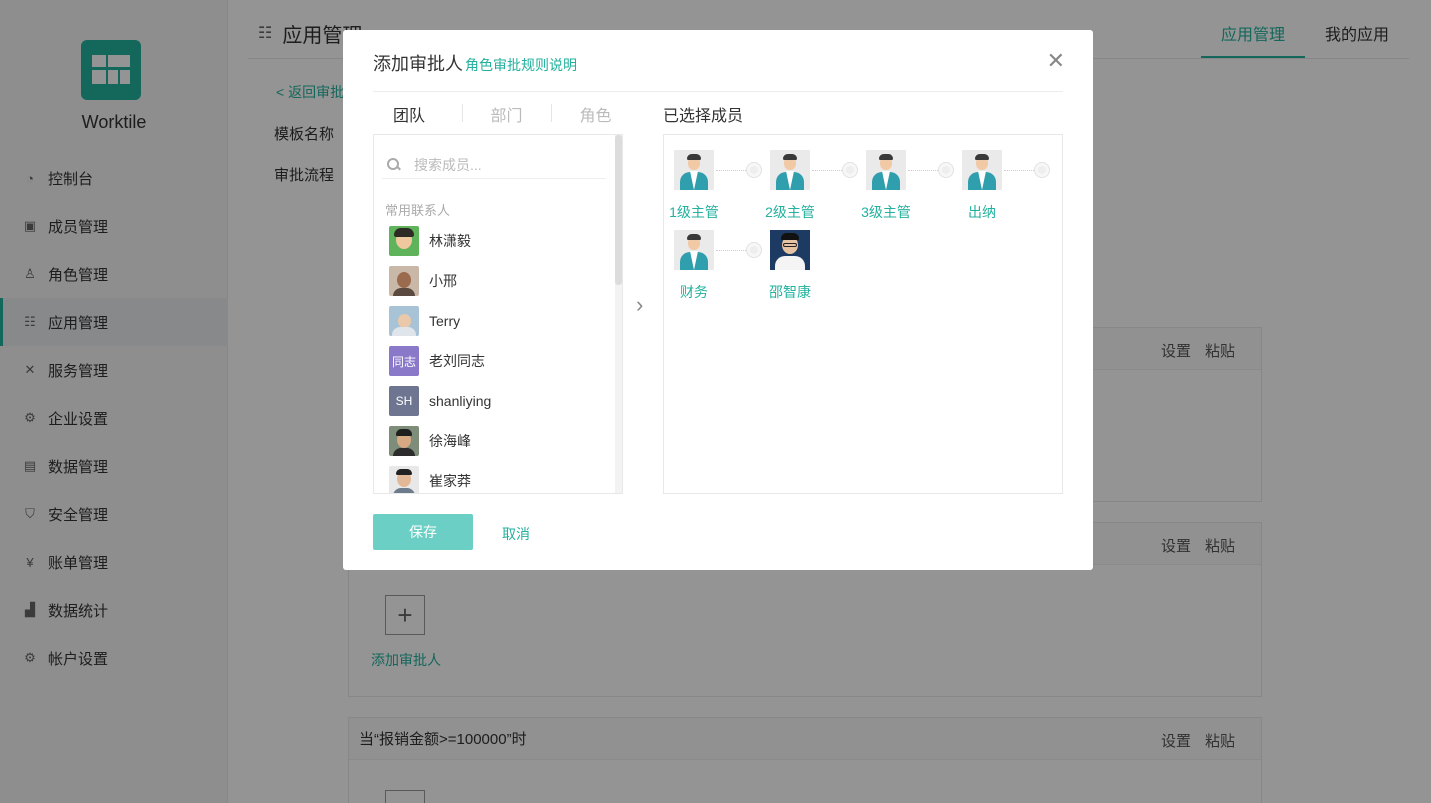 This screenshot has width=1431, height=803. What do you see at coordinates (639, 305) in the screenshot?
I see `chevron-right-icon: ›` at bounding box center [639, 305].